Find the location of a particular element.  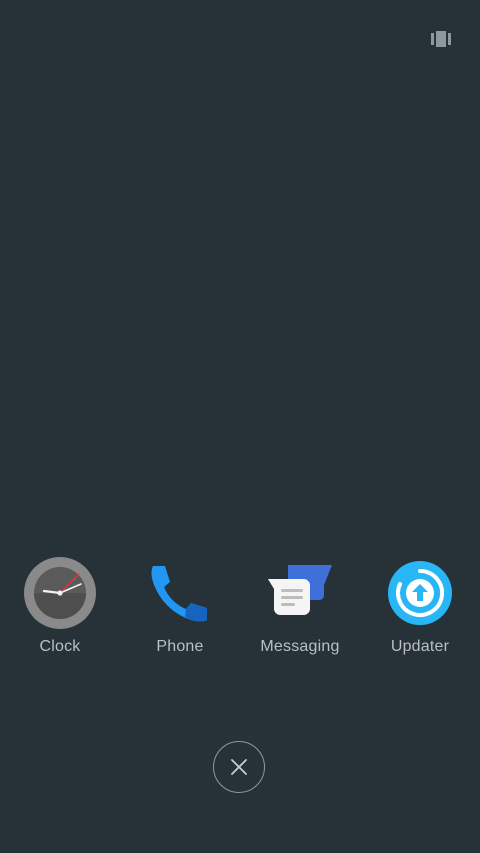

updater-icon is located at coordinates (420, 593).